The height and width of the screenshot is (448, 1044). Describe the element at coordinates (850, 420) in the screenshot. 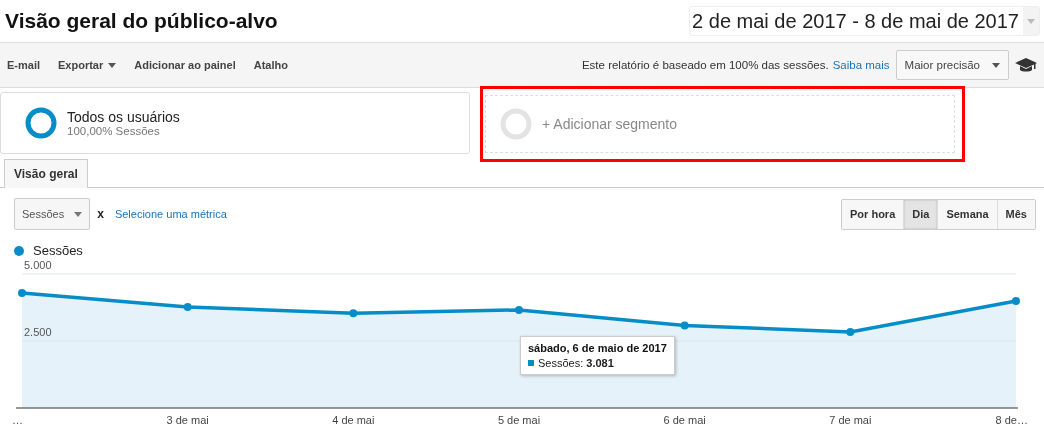

I see `x-axis-label: 7 de mai` at that location.